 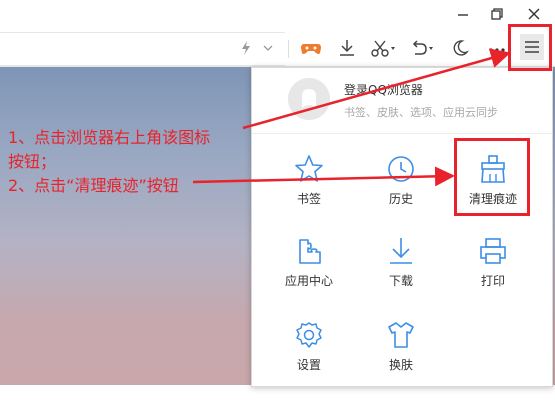 I want to click on title-bar, so click(x=277, y=15).